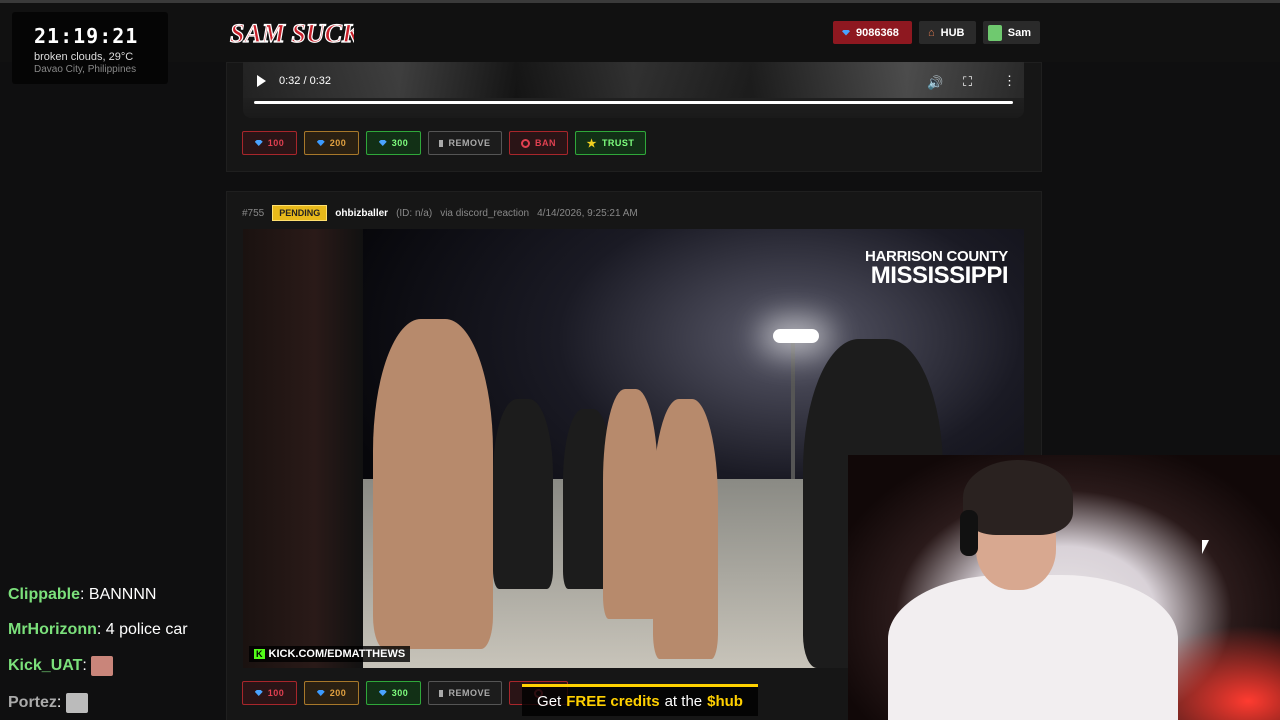  I want to click on banner-text-1: Get, so click(549, 701).